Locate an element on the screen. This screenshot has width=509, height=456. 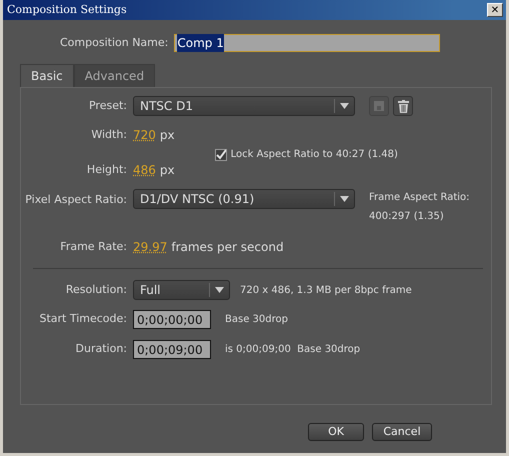
ok-button: OK is located at coordinates (336, 432).